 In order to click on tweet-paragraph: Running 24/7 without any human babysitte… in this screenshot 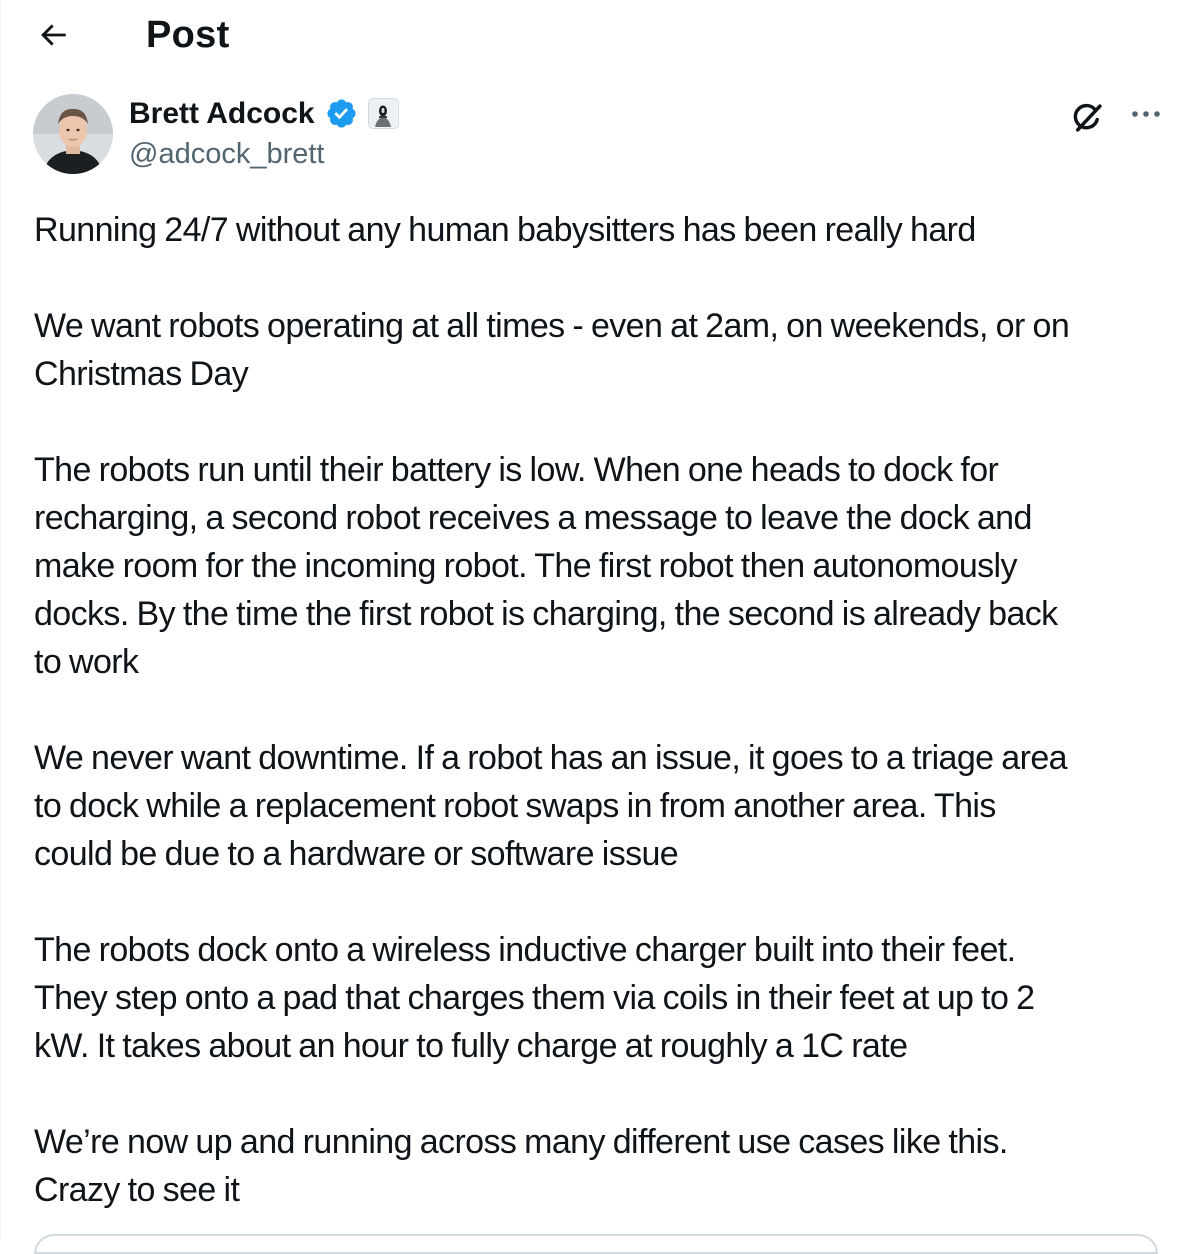, I will do `click(604, 230)`.